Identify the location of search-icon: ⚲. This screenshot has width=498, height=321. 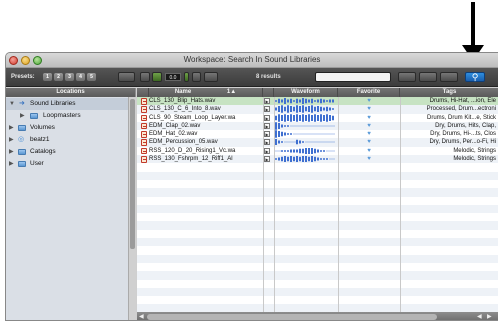
(475, 77).